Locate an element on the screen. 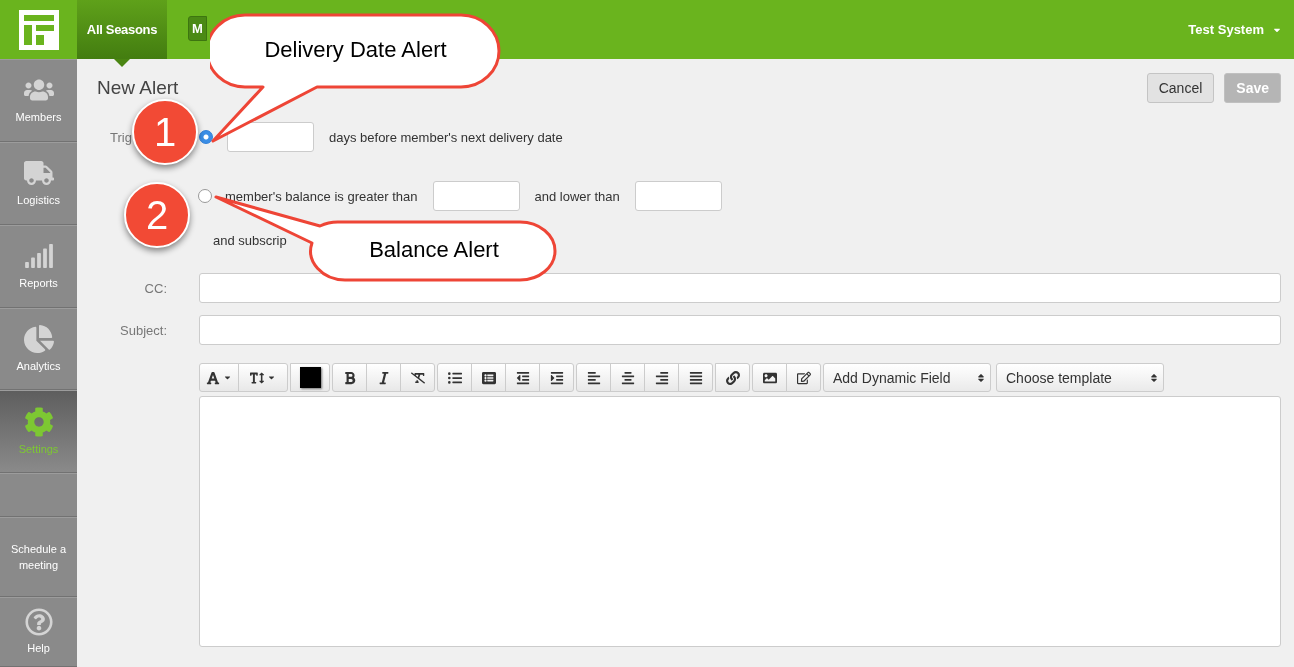 The width and height of the screenshot is (1294, 667). bold-icon is located at coordinates (349, 377).